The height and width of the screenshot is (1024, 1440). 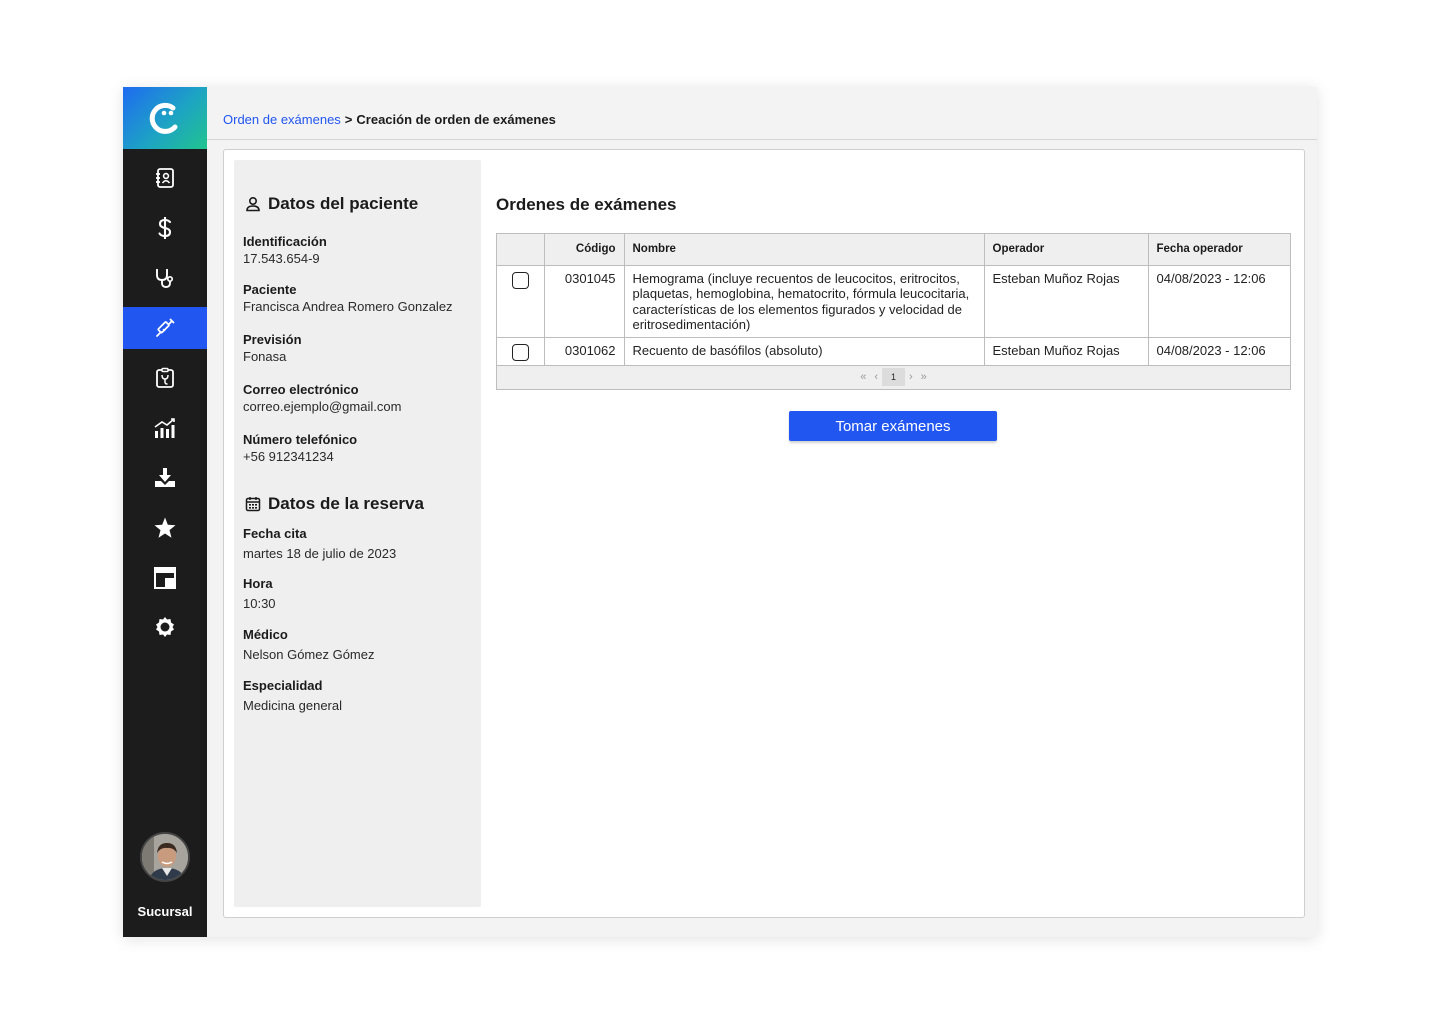 What do you see at coordinates (272, 339) in the screenshot?
I see `field-label: Previsión` at bounding box center [272, 339].